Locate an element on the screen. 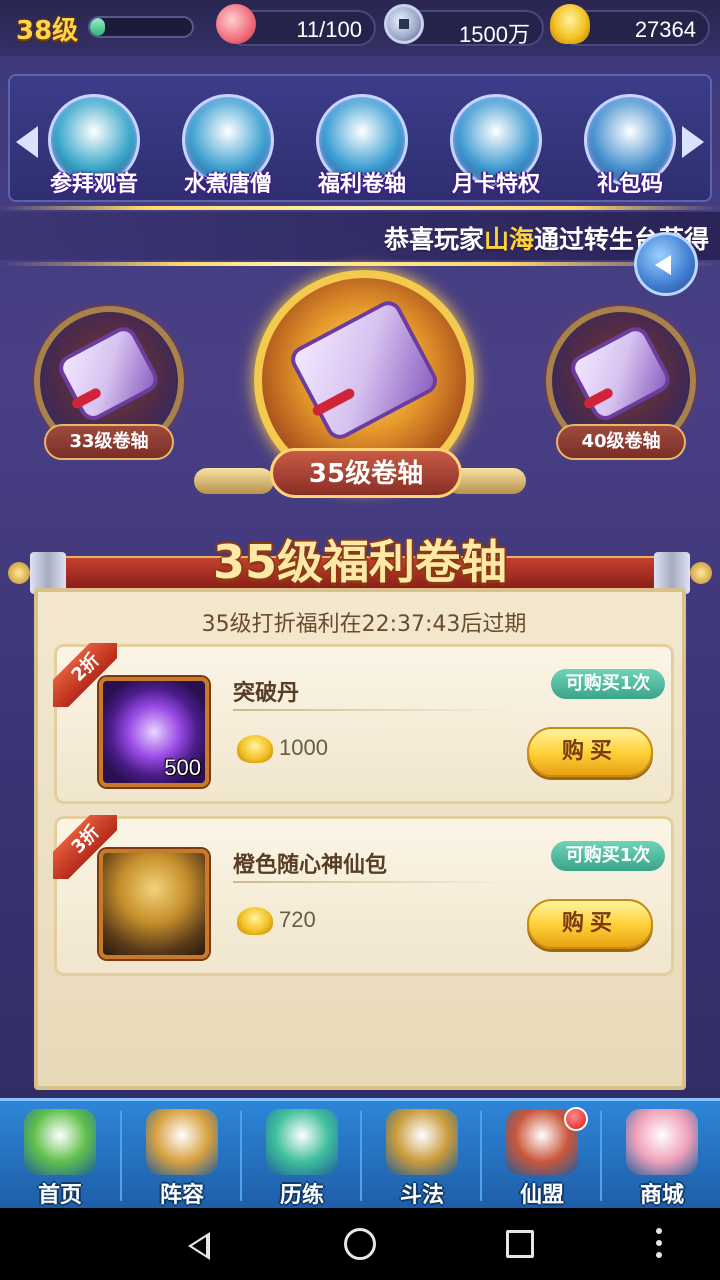 This screenshot has height=1280, width=720. shop-girl-icon is located at coordinates (662, 1142).